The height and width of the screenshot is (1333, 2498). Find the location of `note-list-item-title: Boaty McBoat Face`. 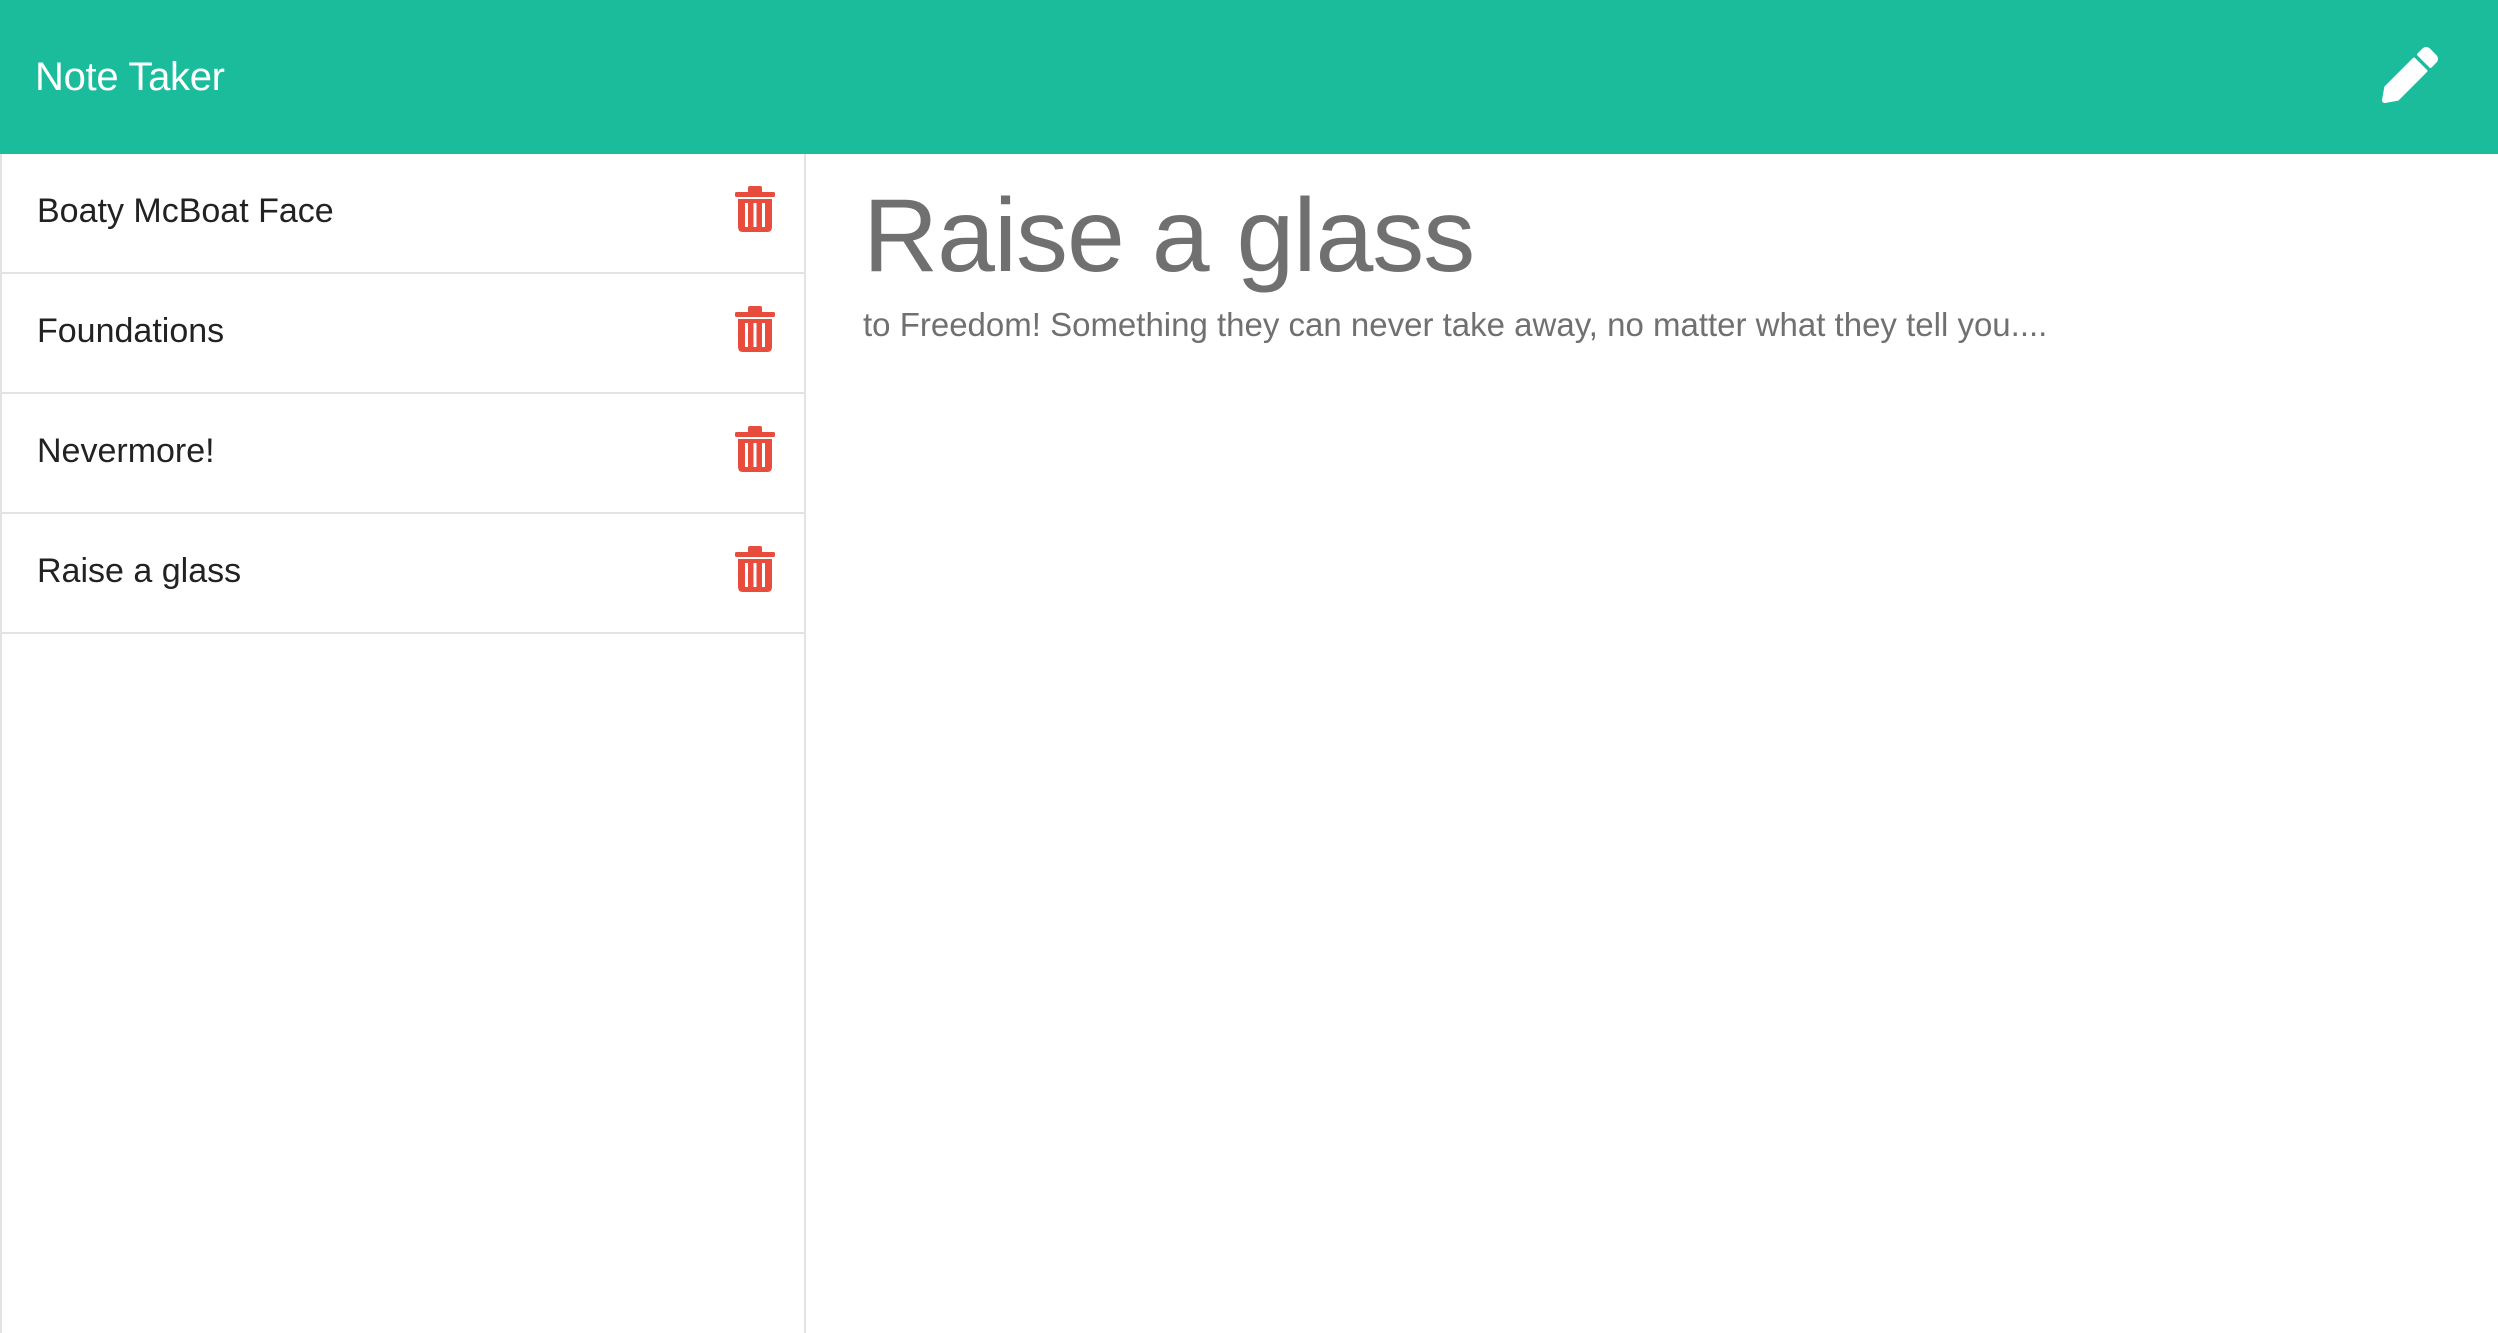

note-list-item-title: Boaty McBoat Face is located at coordinates (185, 211).